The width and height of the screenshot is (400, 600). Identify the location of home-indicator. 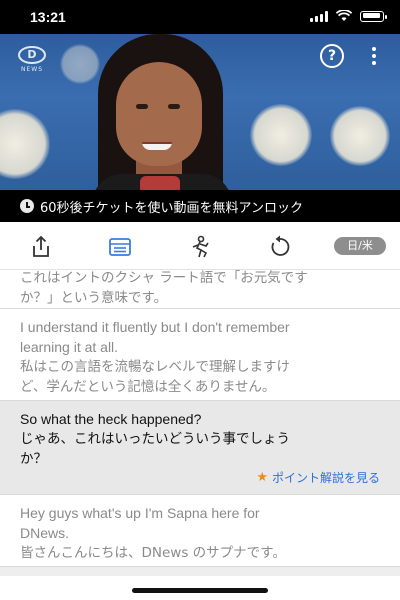
(200, 588).